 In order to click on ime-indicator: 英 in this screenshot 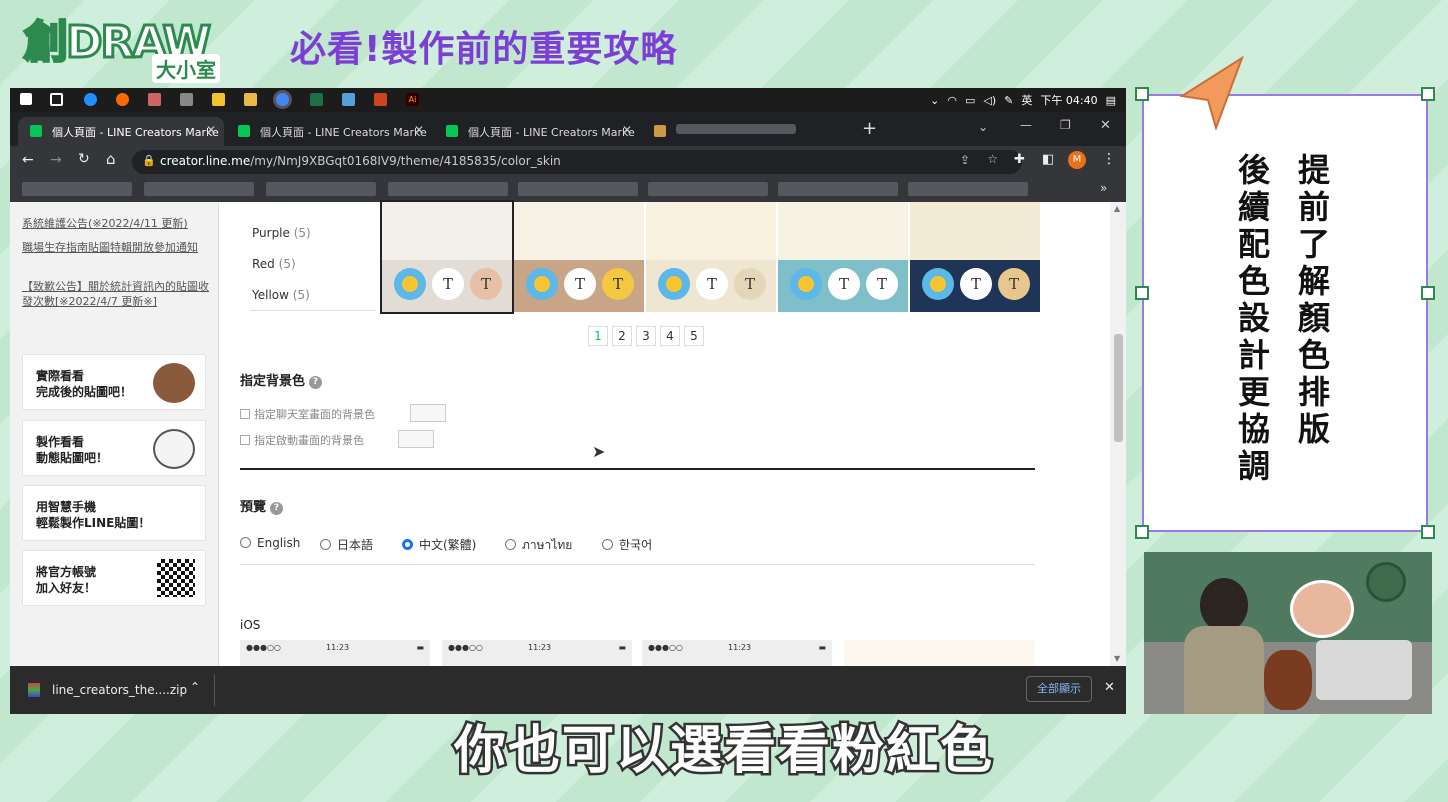, I will do `click(1026, 100)`.